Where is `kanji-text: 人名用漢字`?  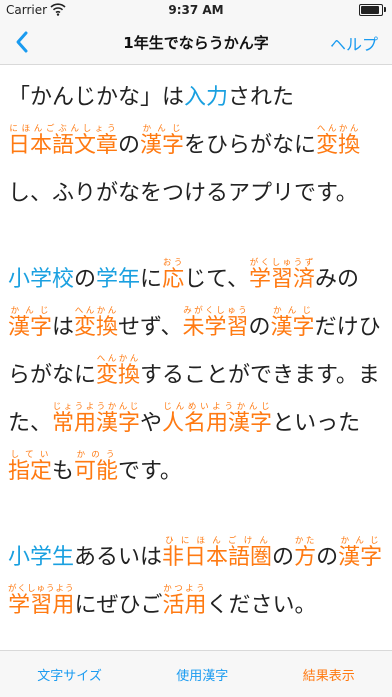 kanji-text: 人名用漢字 is located at coordinates (217, 423).